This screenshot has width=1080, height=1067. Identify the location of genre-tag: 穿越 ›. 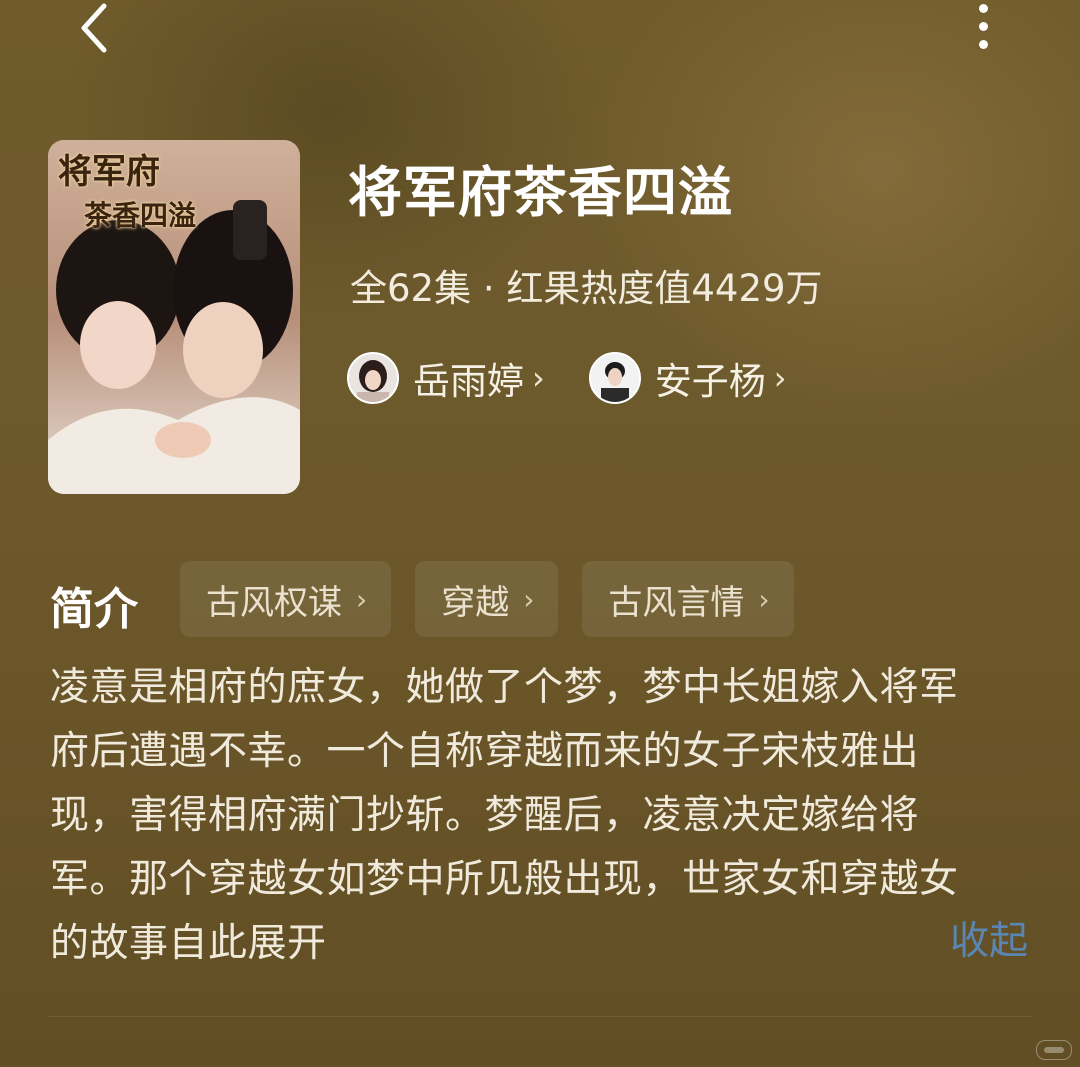
(487, 599).